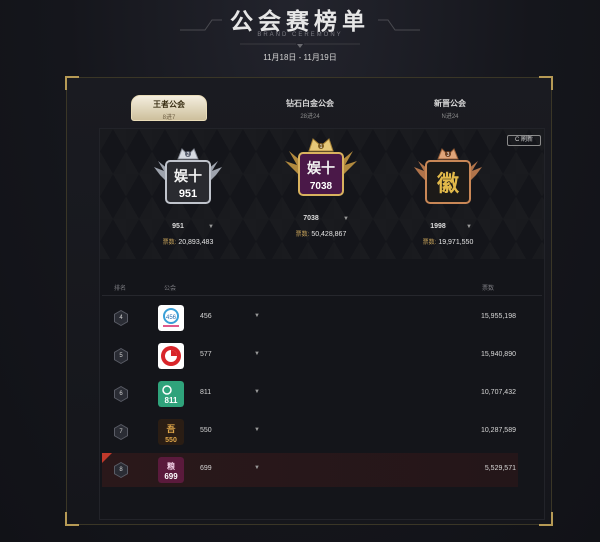 The width and height of the screenshot is (600, 542). I want to click on votes-value: 19,971,550, so click(456, 242).